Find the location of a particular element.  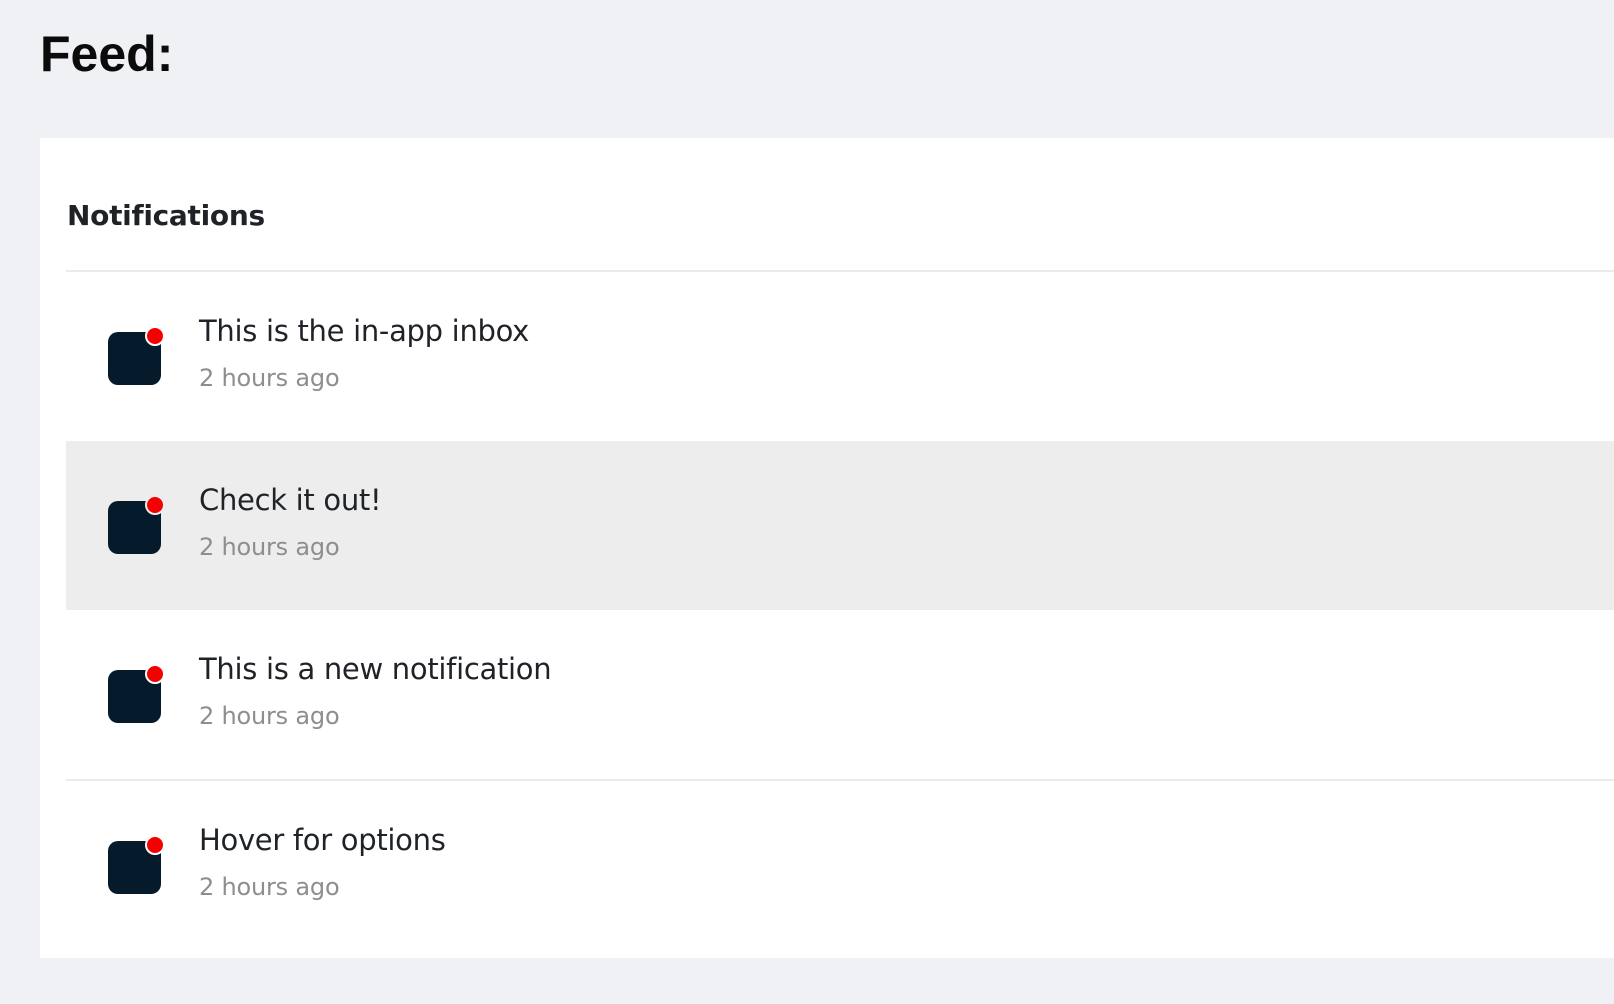

notification-title: This is a new notification is located at coordinates (375, 669).